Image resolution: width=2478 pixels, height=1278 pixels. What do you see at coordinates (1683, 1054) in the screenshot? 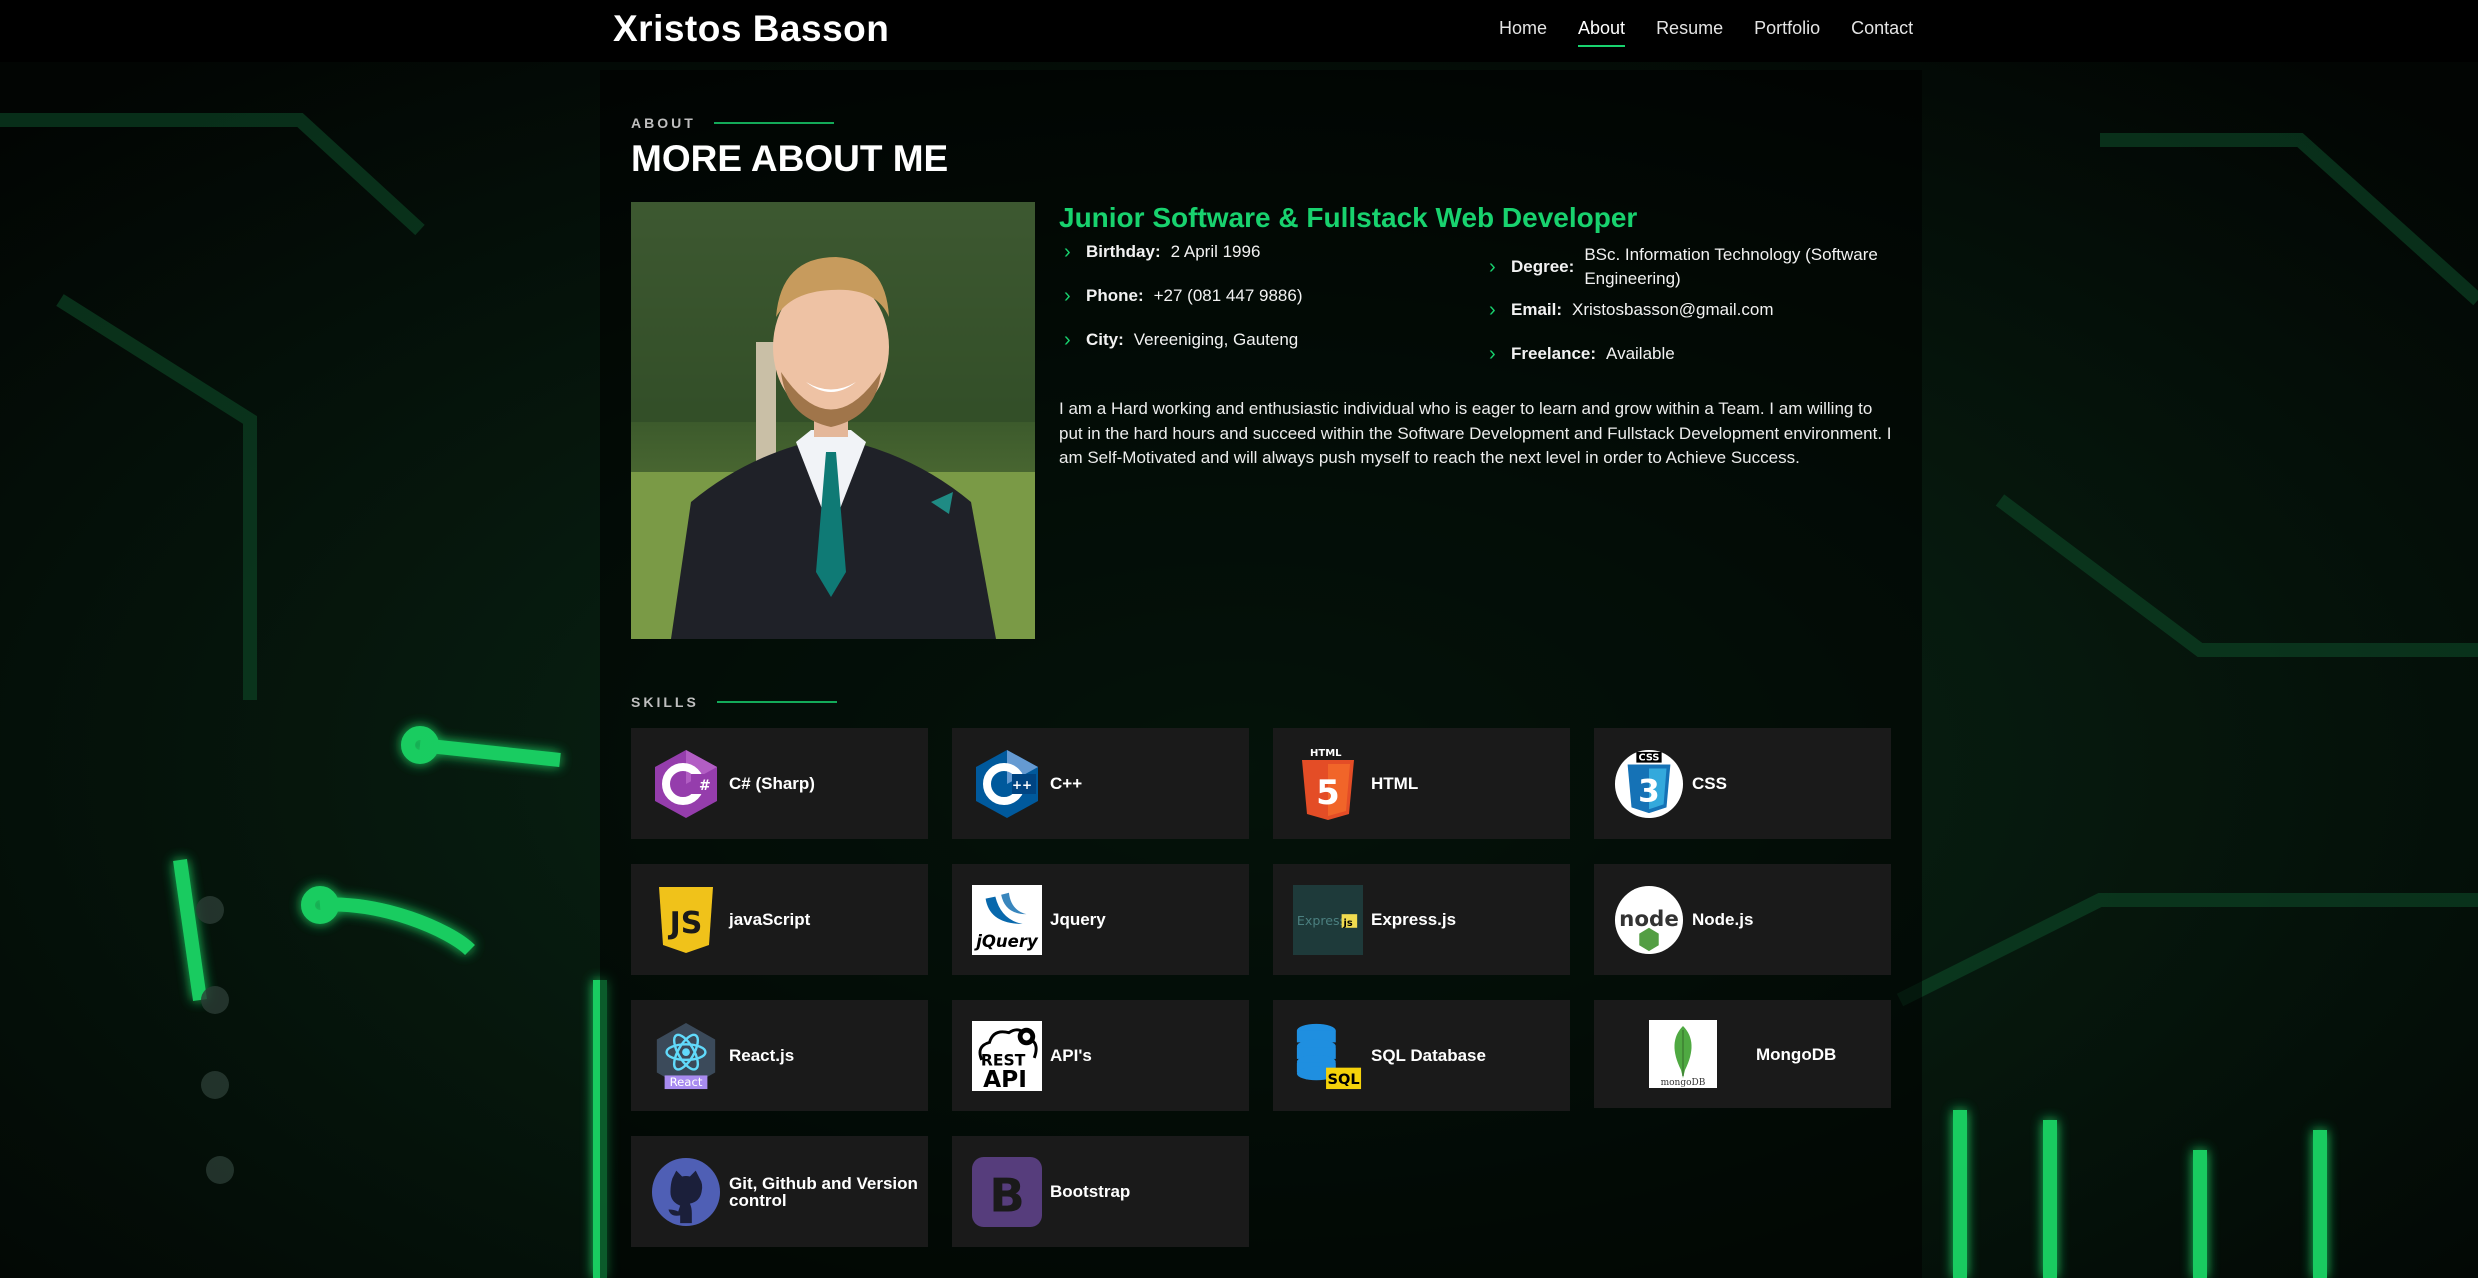
I see `mongodb-icon: mongoDB` at bounding box center [1683, 1054].